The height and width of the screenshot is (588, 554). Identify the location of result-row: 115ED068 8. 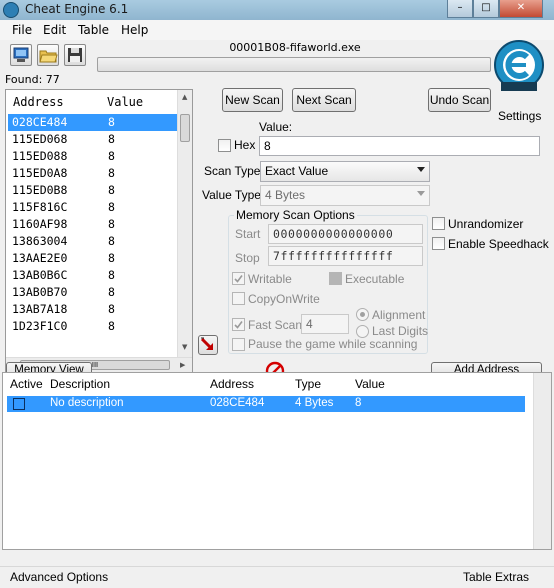
(93, 139).